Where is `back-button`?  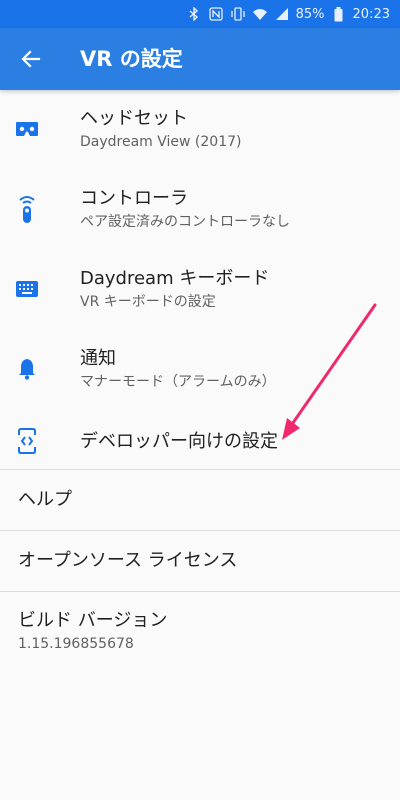 back-button is located at coordinates (31, 59).